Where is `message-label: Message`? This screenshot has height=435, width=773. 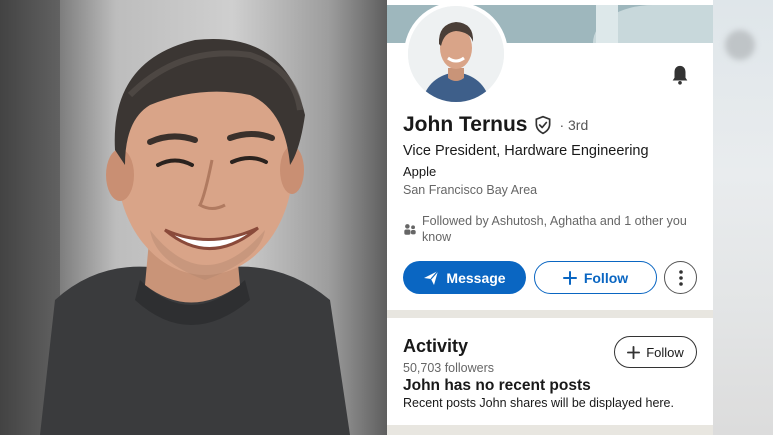
message-label: Message is located at coordinates (476, 277).